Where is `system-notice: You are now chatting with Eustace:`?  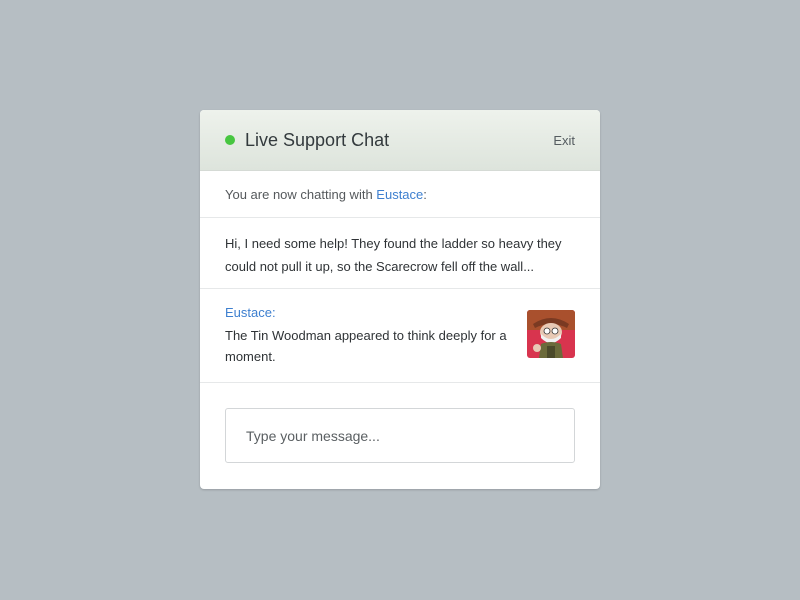
system-notice: You are now chatting with Eustace: is located at coordinates (400, 194).